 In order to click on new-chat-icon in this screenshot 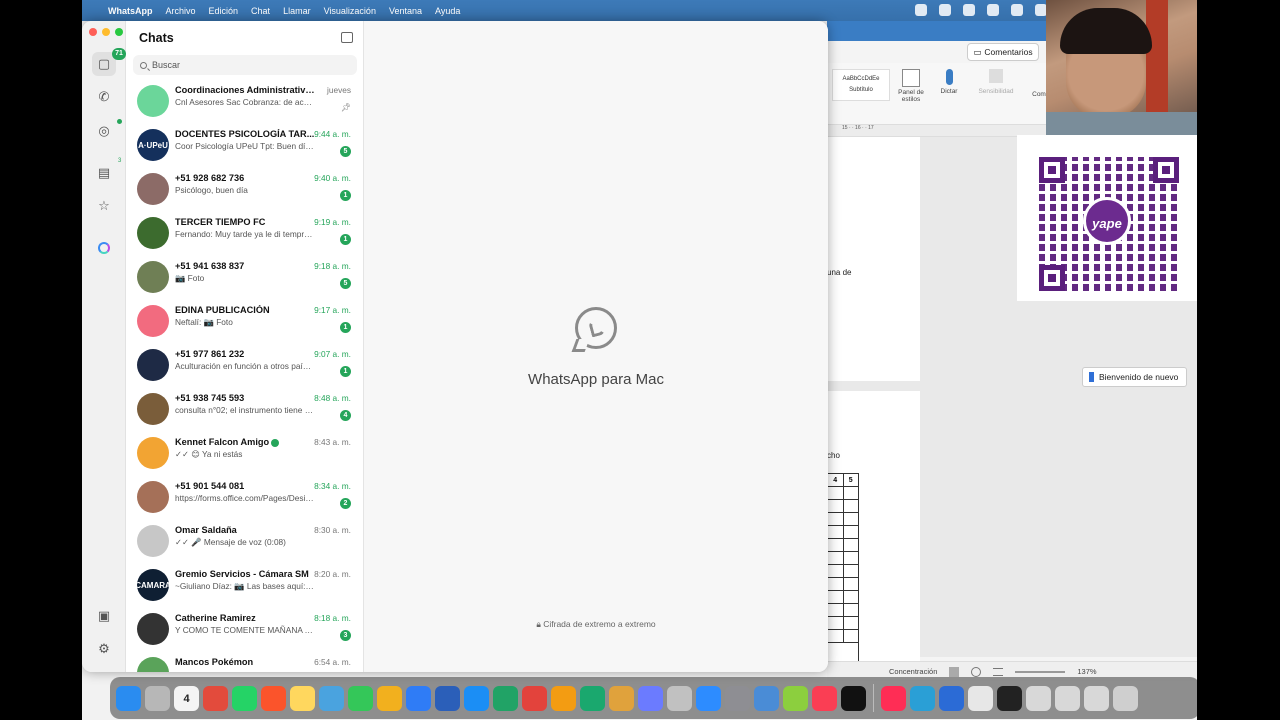, I will do `click(347, 37)`.